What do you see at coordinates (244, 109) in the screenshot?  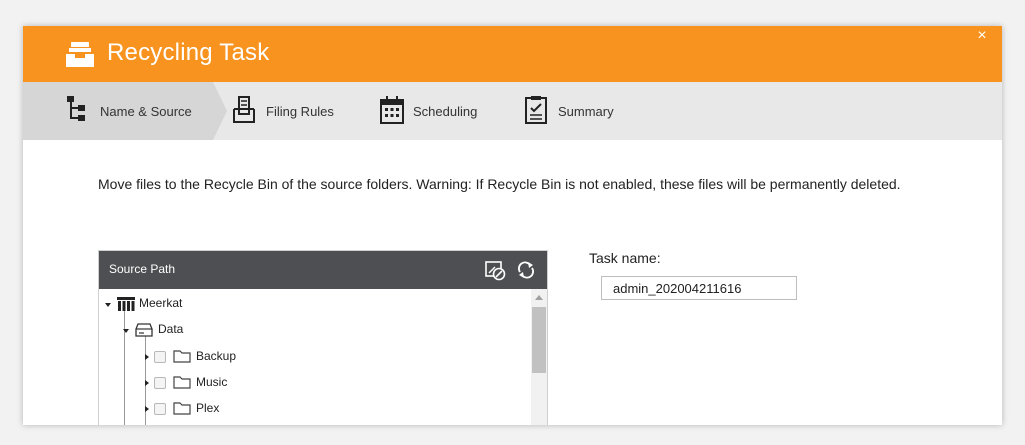 I see `filing-tray-icon` at bounding box center [244, 109].